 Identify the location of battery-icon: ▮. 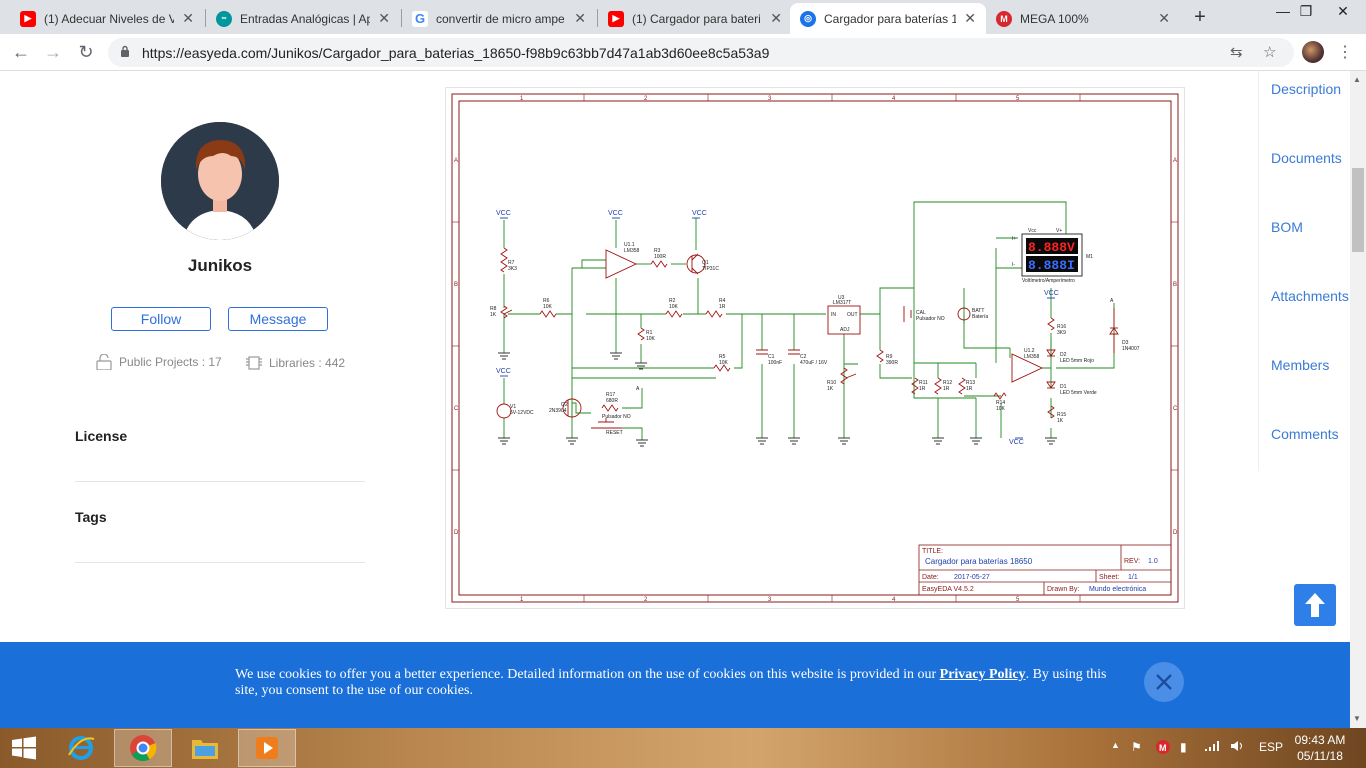
(1183, 747).